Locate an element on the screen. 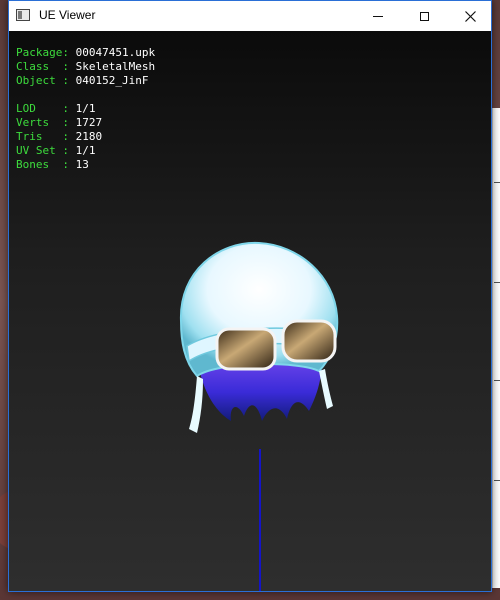 The height and width of the screenshot is (600, 500). title-bar: UE Viewer is located at coordinates (250, 16).